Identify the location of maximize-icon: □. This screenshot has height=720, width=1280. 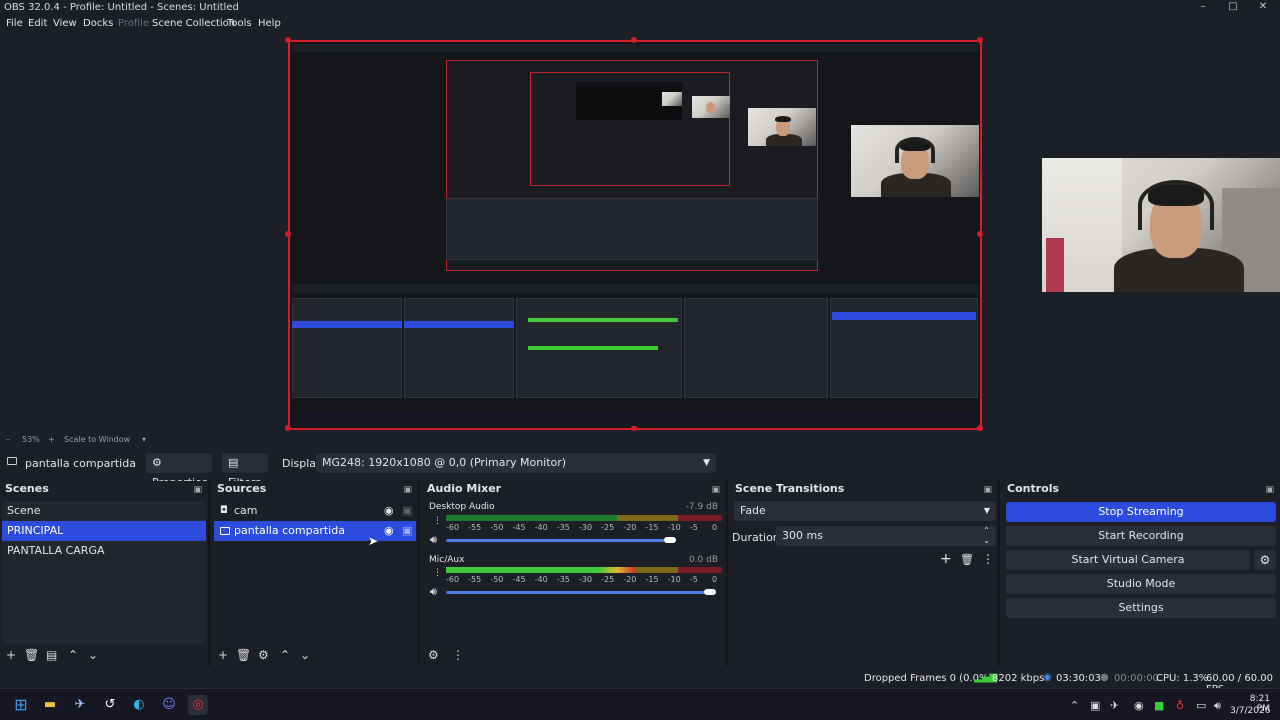
(1233, 8).